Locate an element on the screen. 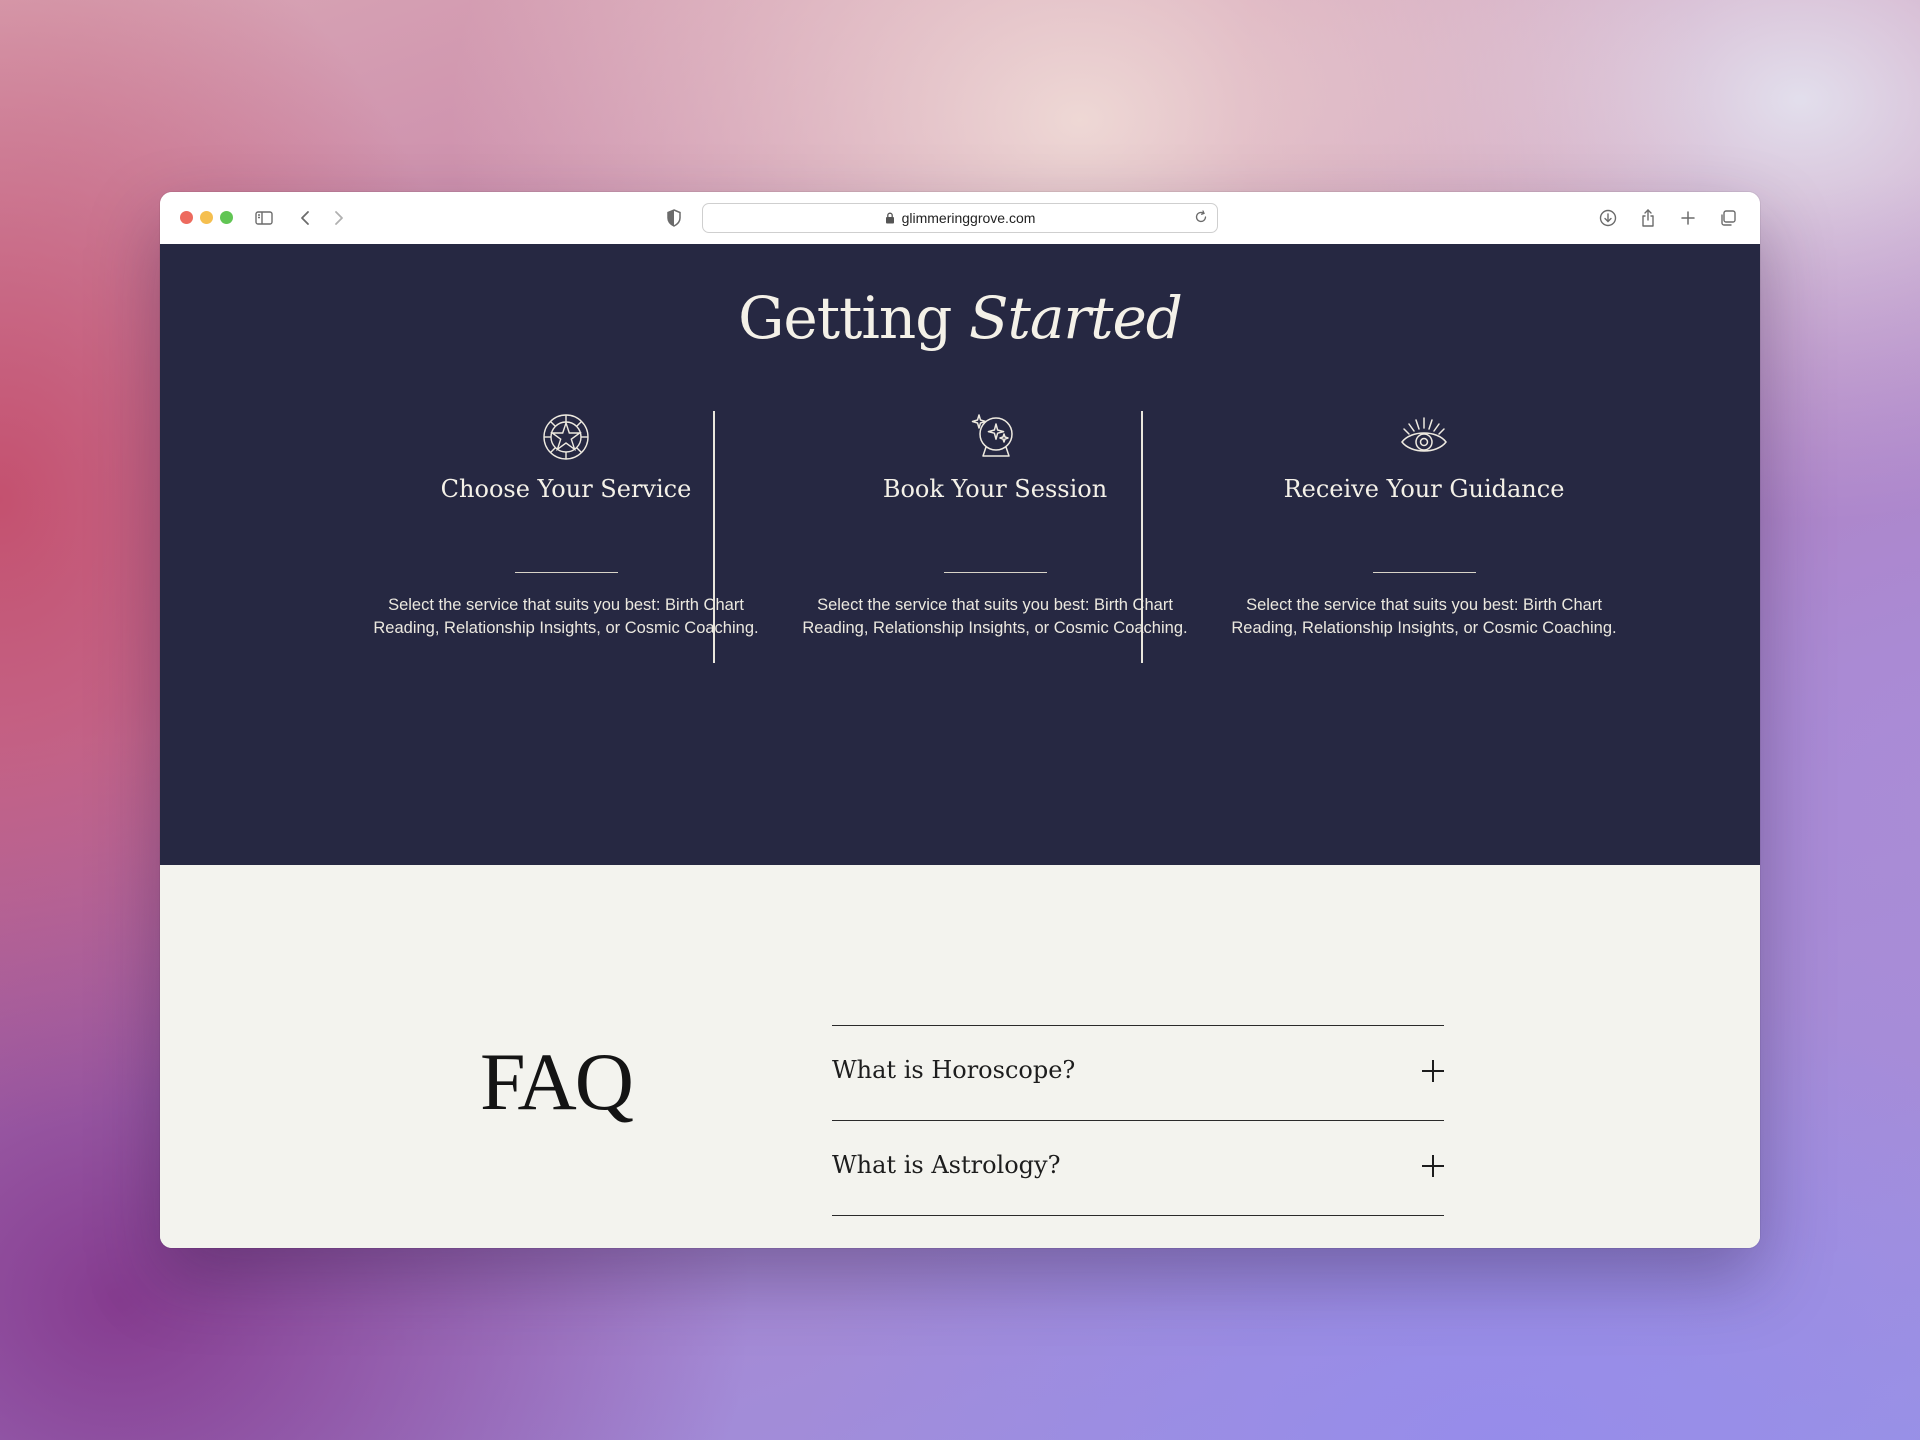 This screenshot has width=1920, height=1440. sidebar-toggle-icon is located at coordinates (264, 218).